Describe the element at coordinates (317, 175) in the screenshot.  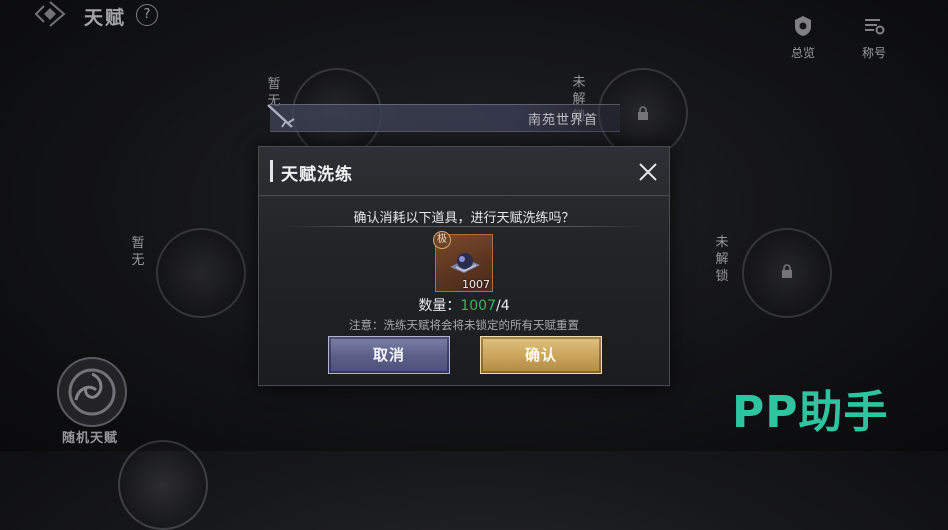
I see `dialog-title: 天赋洗练` at that location.